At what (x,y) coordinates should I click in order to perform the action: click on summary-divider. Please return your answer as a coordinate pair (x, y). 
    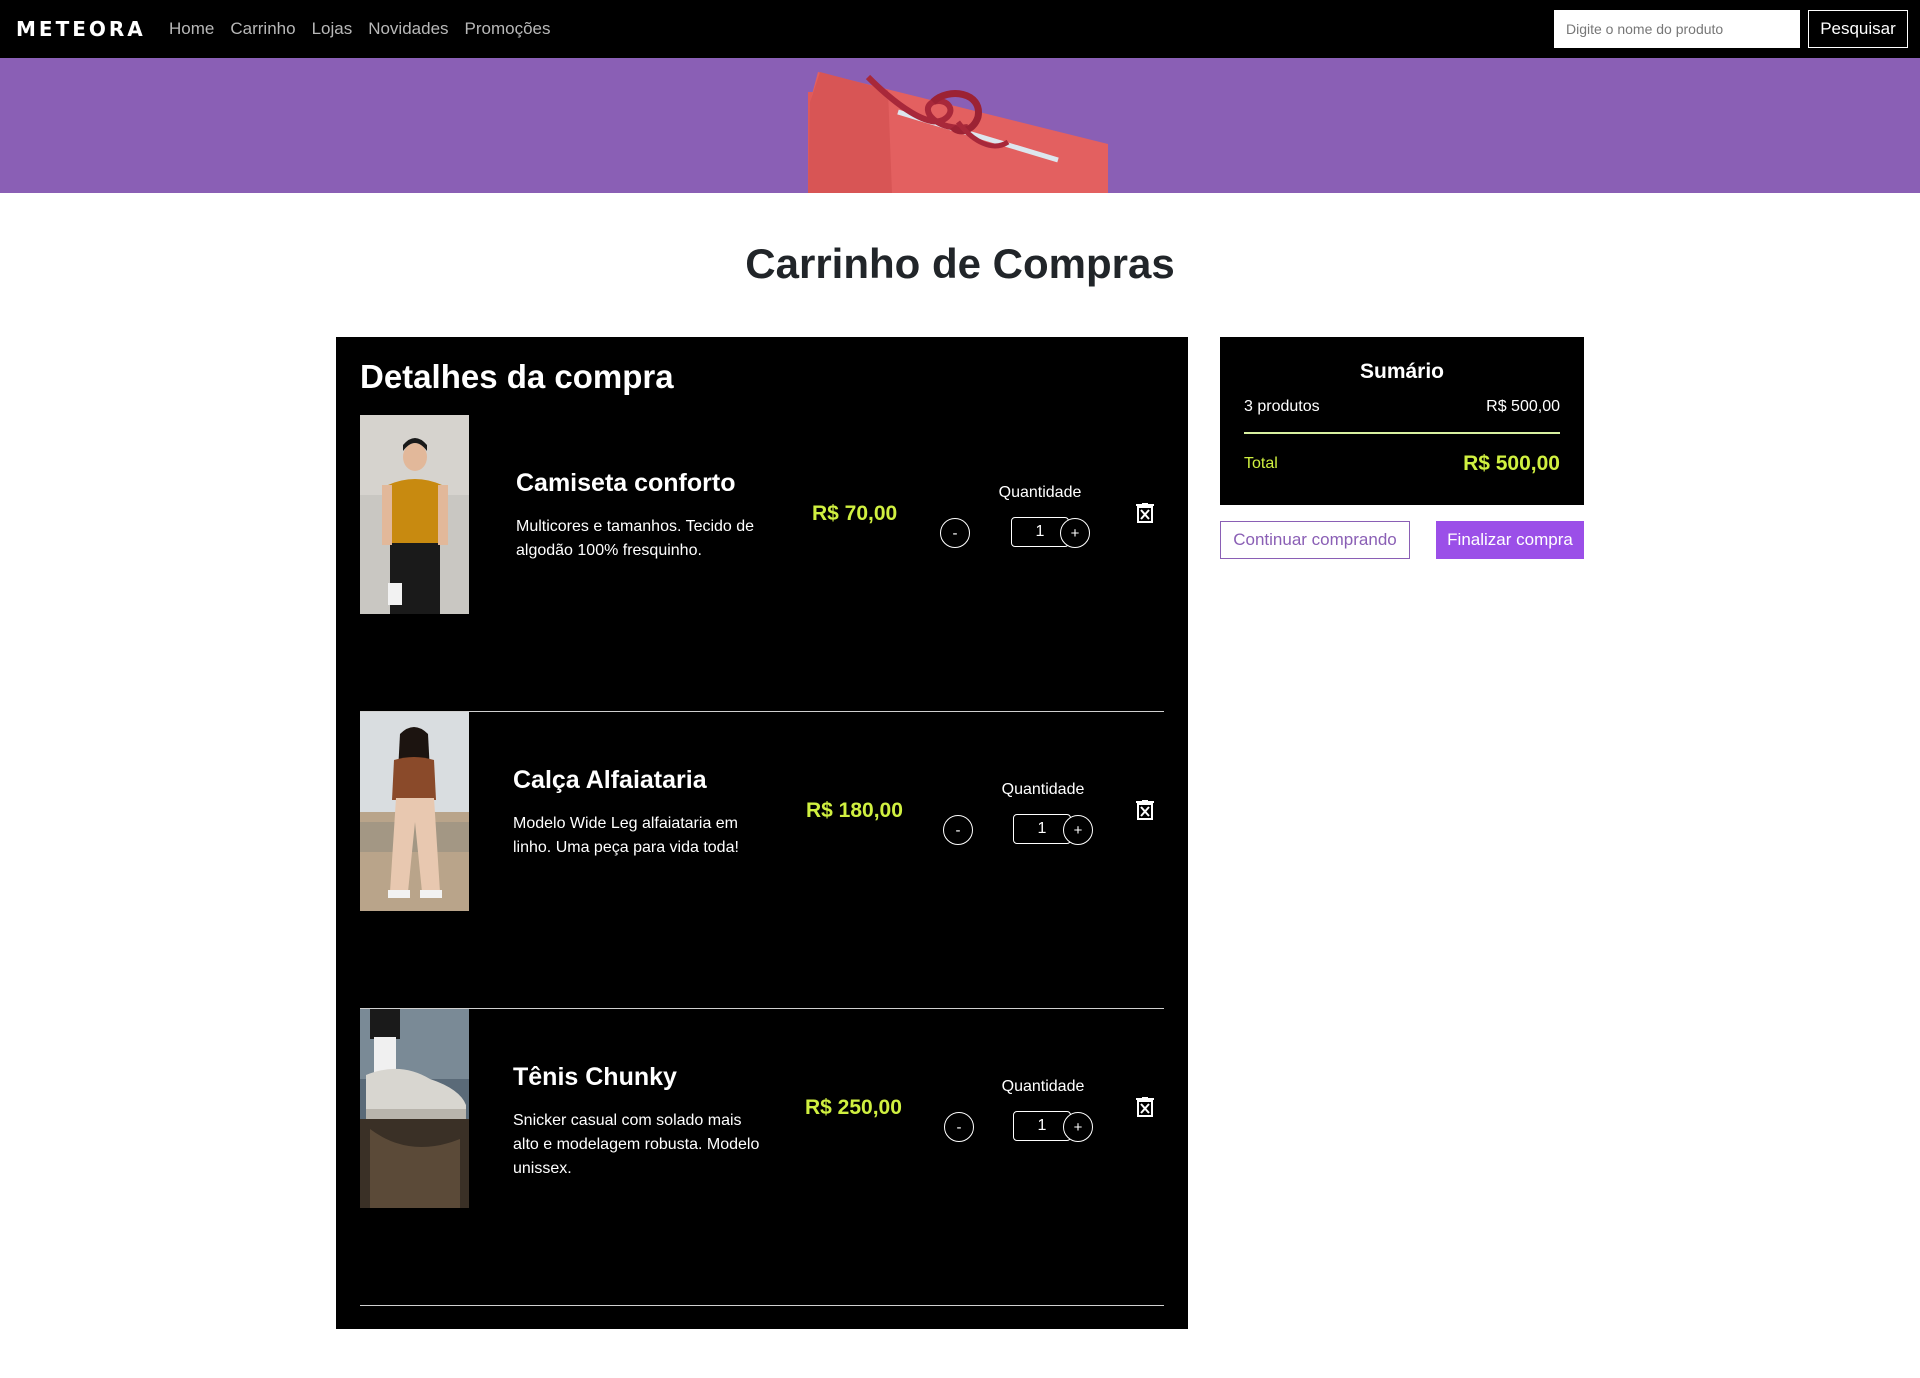
    Looking at the image, I should click on (1402, 433).